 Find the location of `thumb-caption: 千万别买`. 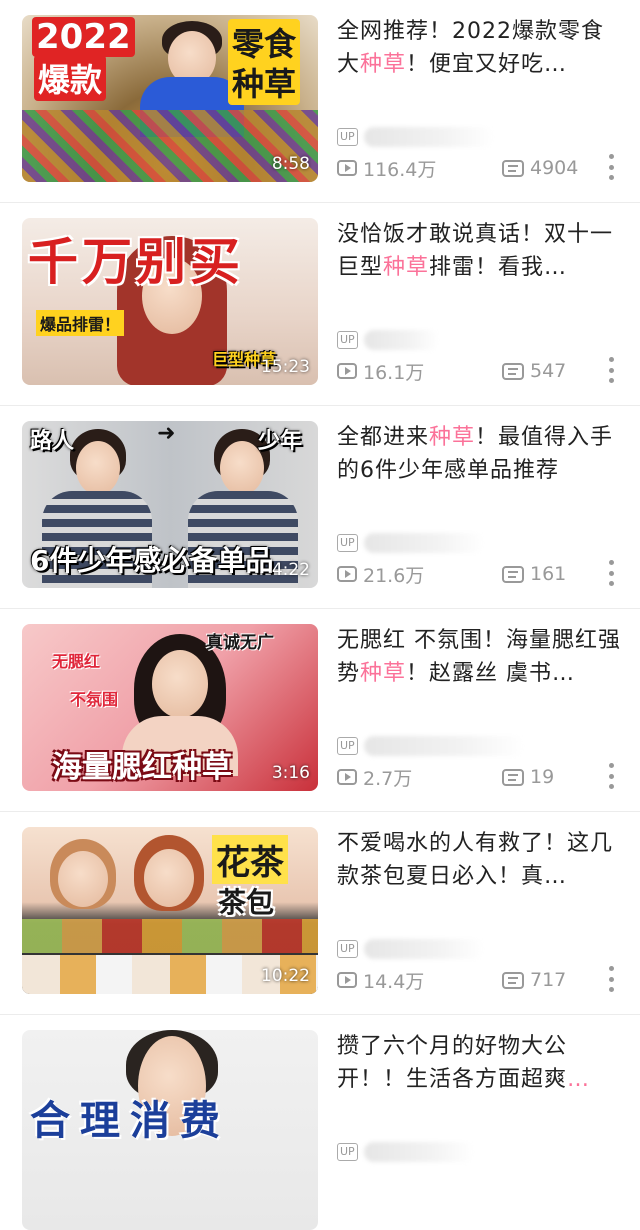

thumb-caption: 千万别买 is located at coordinates (136, 262).